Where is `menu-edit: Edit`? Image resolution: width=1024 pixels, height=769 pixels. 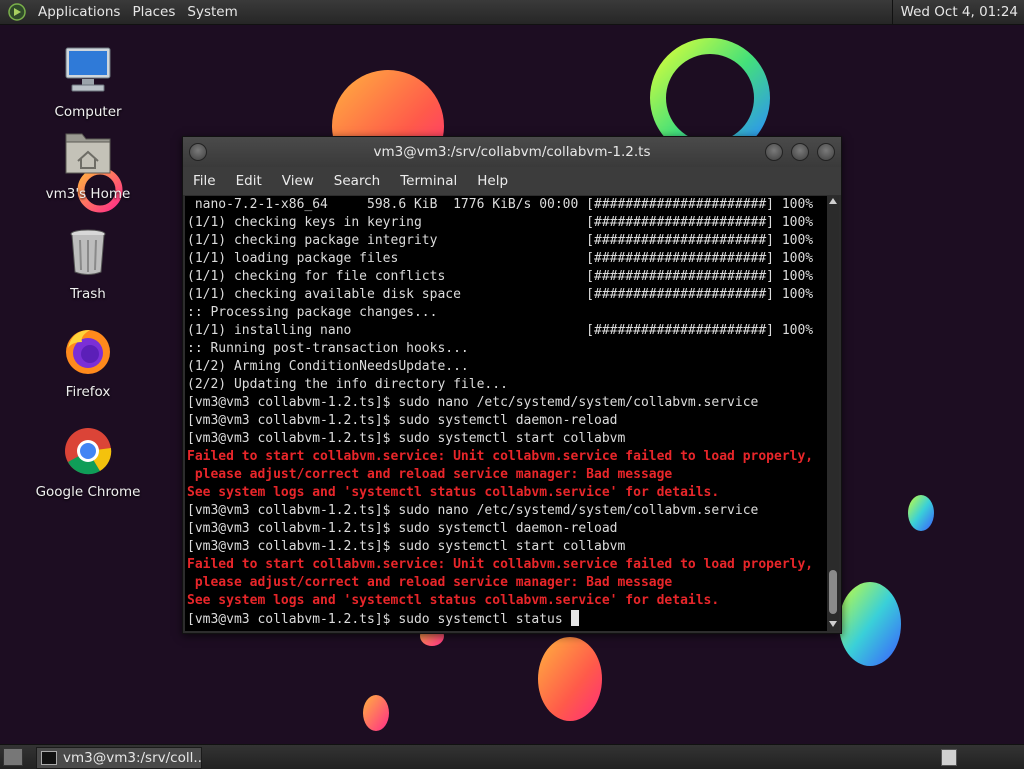
menu-edit: Edit is located at coordinates (249, 181).